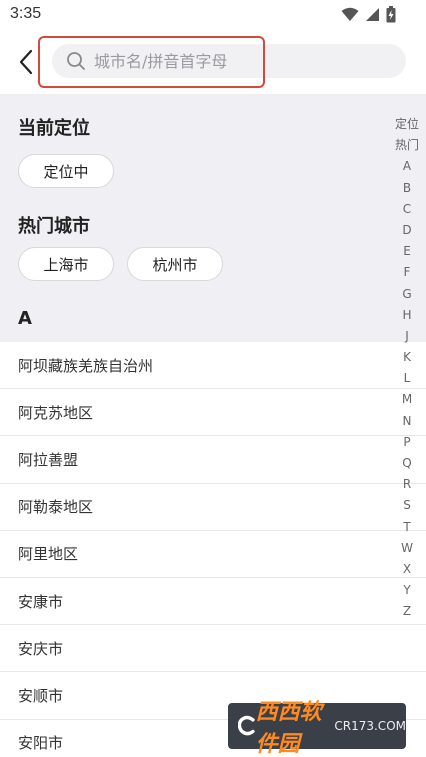  I want to click on index-item: 定位, so click(407, 124).